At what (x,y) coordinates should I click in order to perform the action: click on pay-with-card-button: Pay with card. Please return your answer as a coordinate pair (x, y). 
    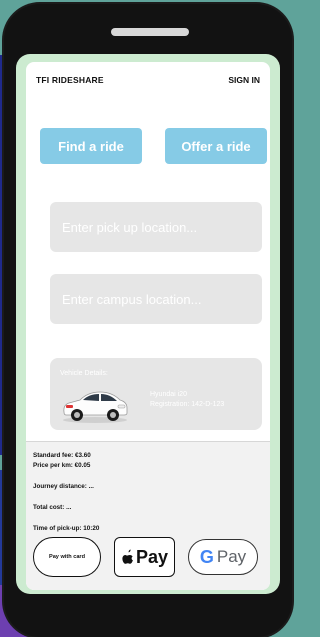
    Looking at the image, I should click on (67, 557).